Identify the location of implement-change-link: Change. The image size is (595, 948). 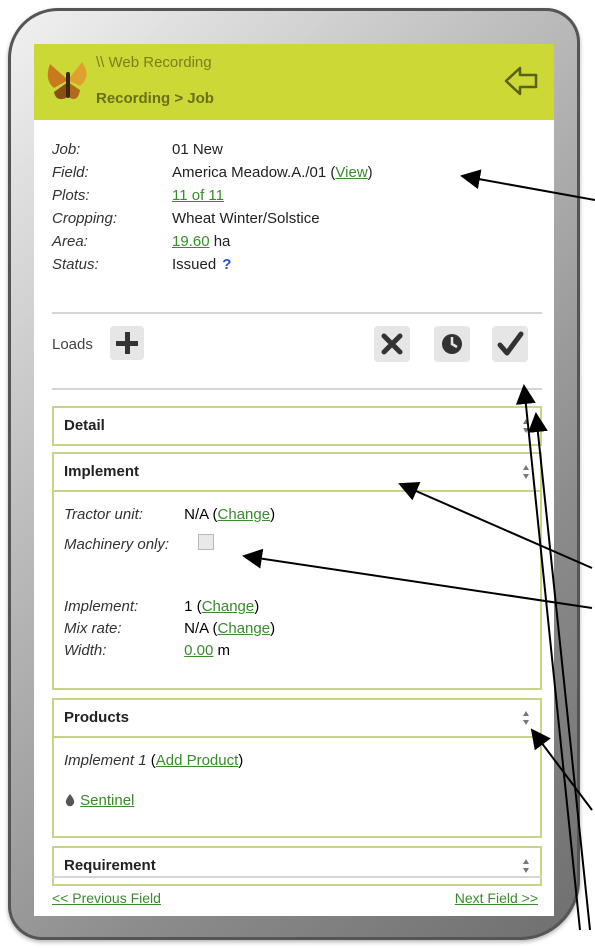
(228, 606).